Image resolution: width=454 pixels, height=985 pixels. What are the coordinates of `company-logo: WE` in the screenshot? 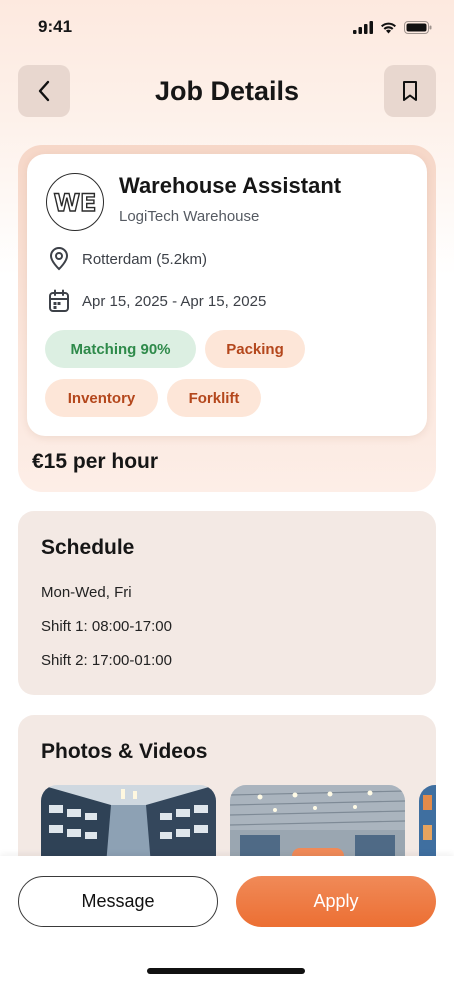 It's located at (75, 202).